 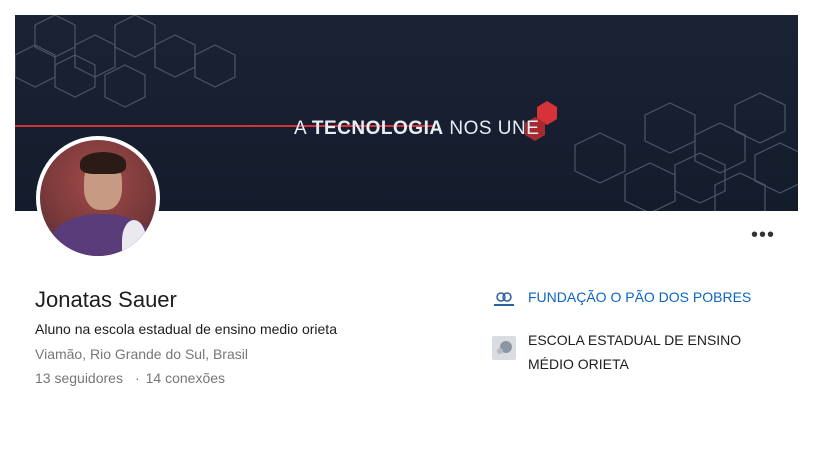 I want to click on followers-count: 13 seguidores, so click(x=79, y=378).